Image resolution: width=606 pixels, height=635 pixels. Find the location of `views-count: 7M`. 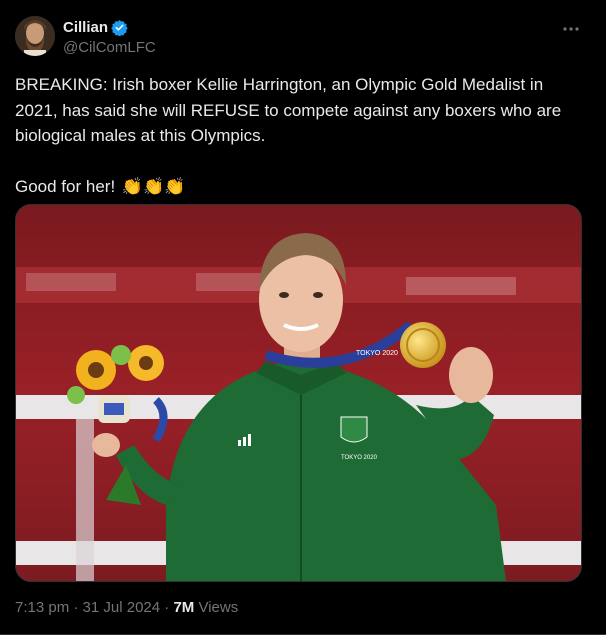

views-count: 7M is located at coordinates (183, 607).